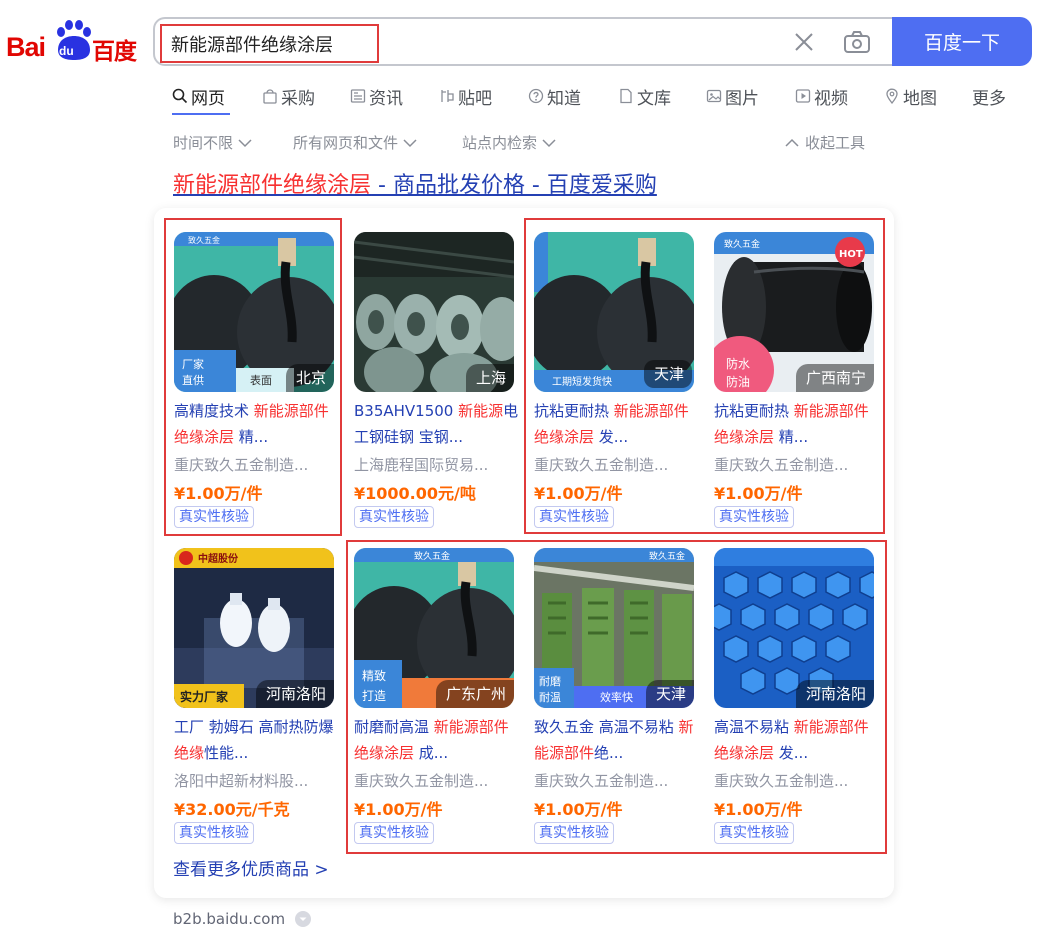  Describe the element at coordinates (193, 380) in the screenshot. I see `svg-text: 直供` at that location.